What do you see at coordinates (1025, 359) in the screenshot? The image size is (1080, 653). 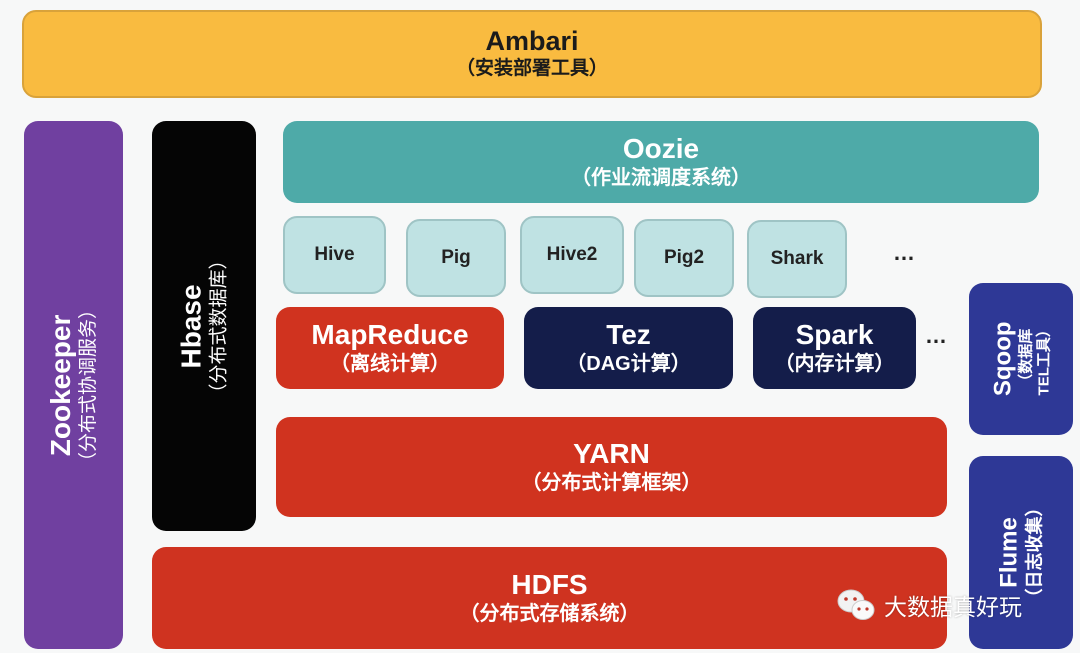 I see `sqoop-subtitle-line1: （数据库` at bounding box center [1025, 359].